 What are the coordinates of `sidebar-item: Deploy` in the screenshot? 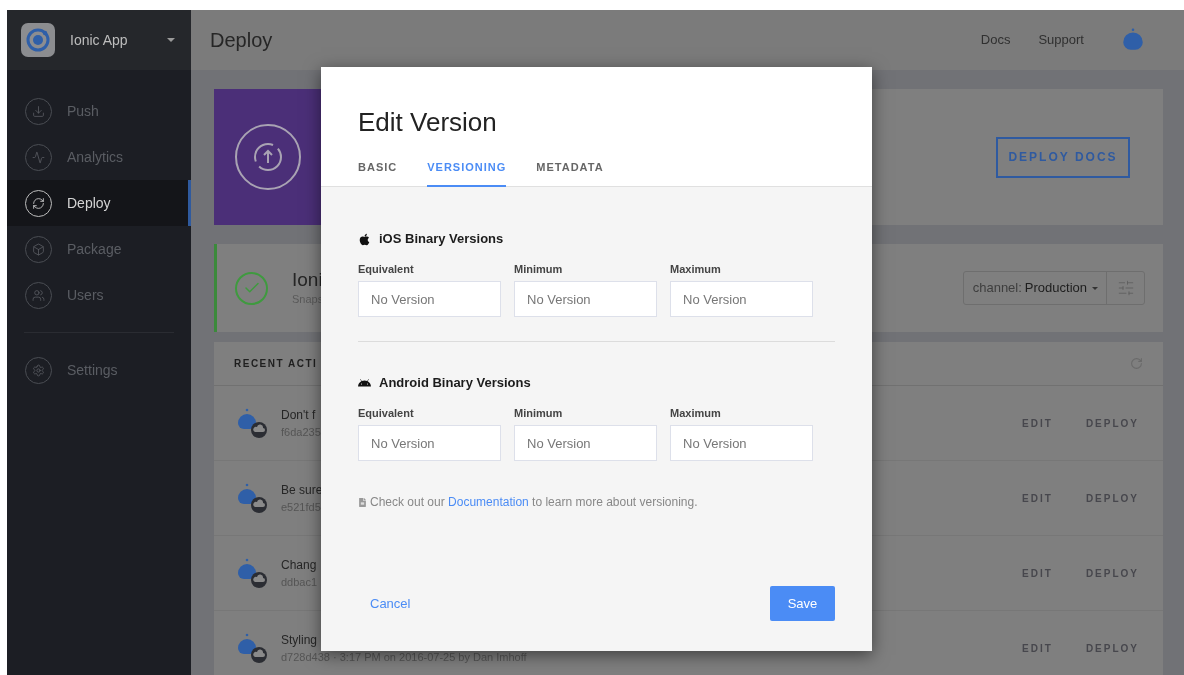 It's located at (99, 203).